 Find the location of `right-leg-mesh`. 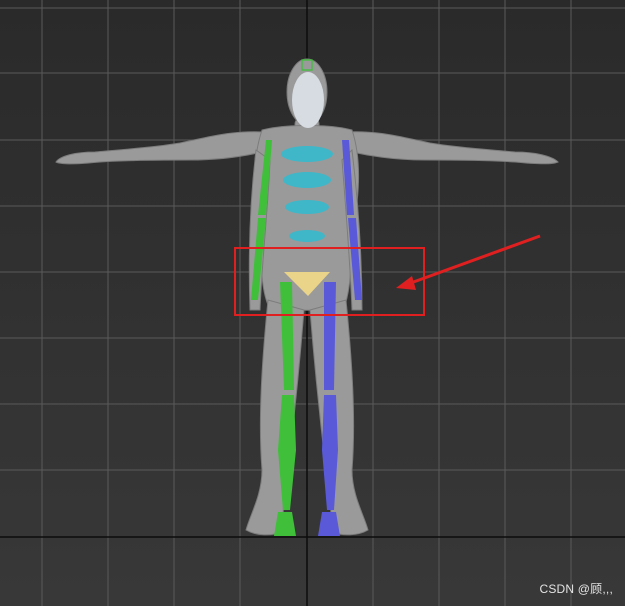

right-leg-mesh is located at coordinates (339, 417).